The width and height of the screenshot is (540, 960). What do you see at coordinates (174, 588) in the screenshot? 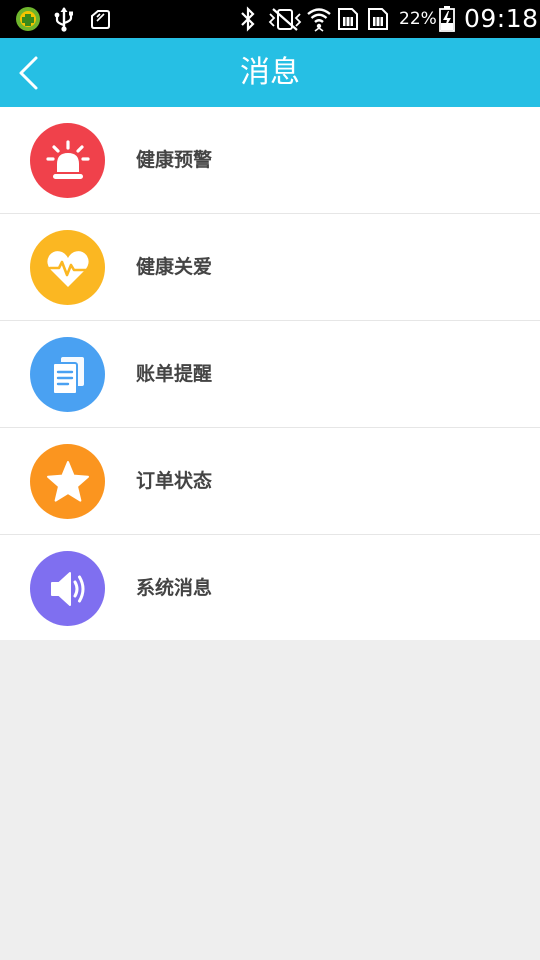
I see `list-item-label: 系统消息` at bounding box center [174, 588].